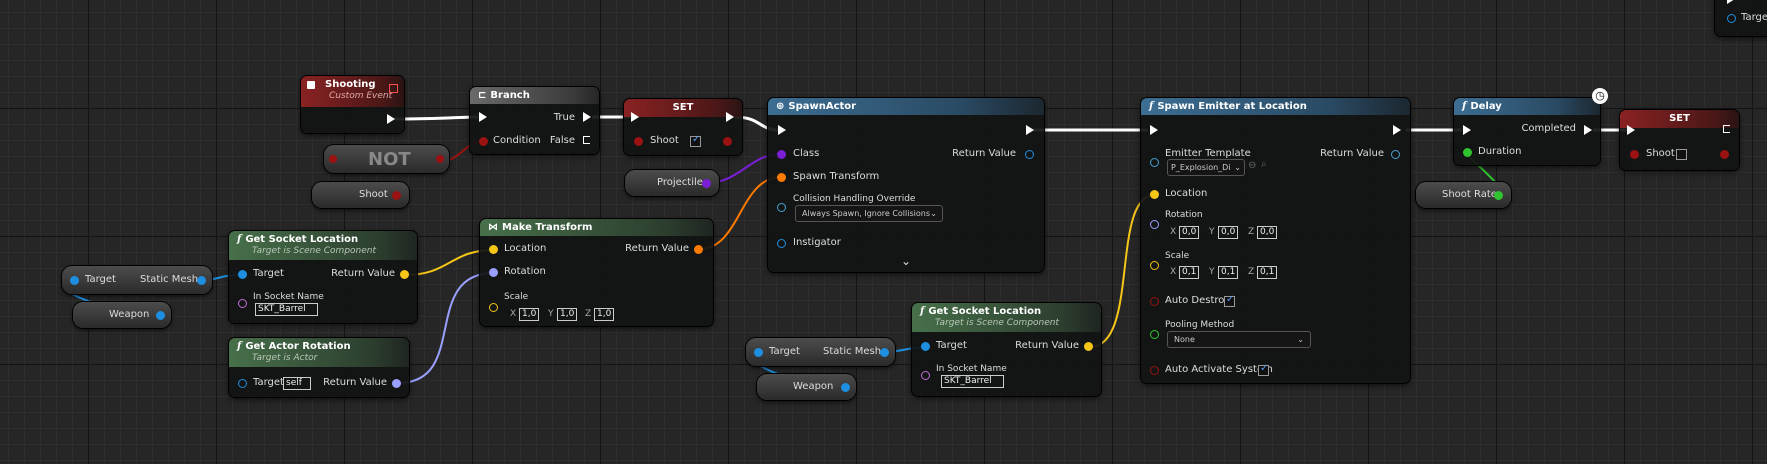  Describe the element at coordinates (972, 381) in the screenshot. I see `socket2-name-field: SKT_Barrel` at that location.